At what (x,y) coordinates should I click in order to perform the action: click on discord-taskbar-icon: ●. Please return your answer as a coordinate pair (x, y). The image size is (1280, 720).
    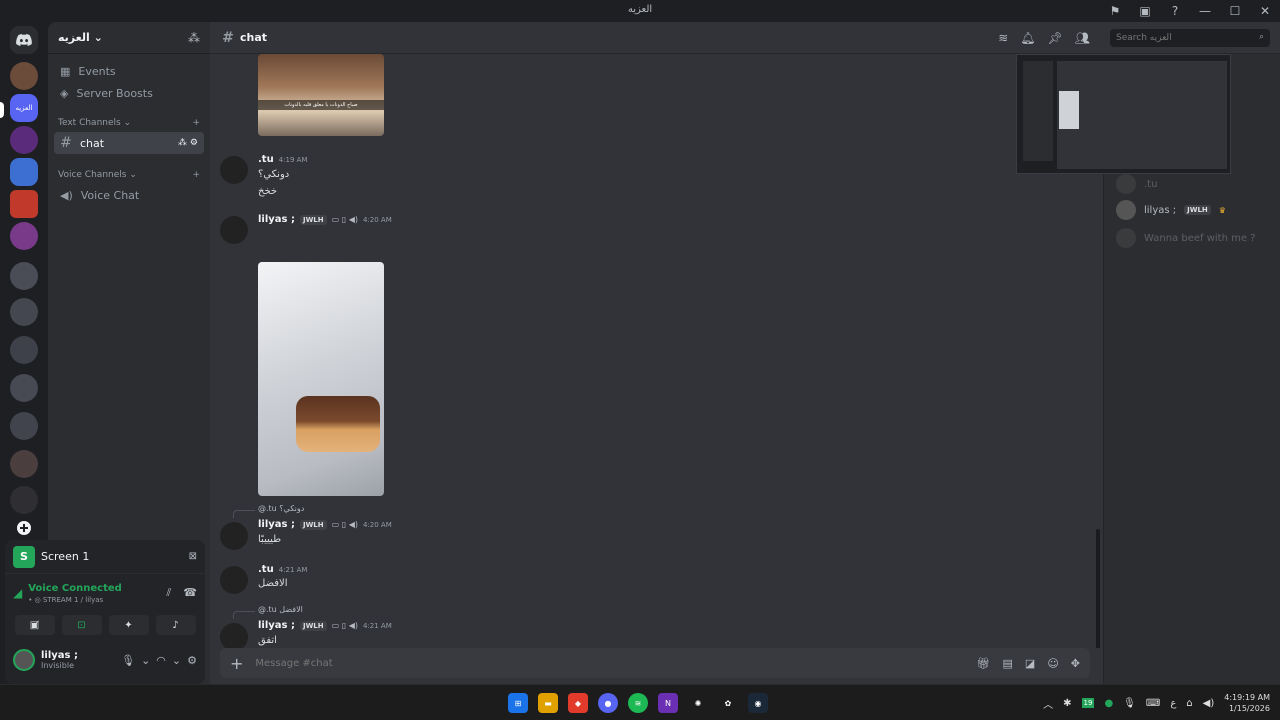
    Looking at the image, I should click on (608, 703).